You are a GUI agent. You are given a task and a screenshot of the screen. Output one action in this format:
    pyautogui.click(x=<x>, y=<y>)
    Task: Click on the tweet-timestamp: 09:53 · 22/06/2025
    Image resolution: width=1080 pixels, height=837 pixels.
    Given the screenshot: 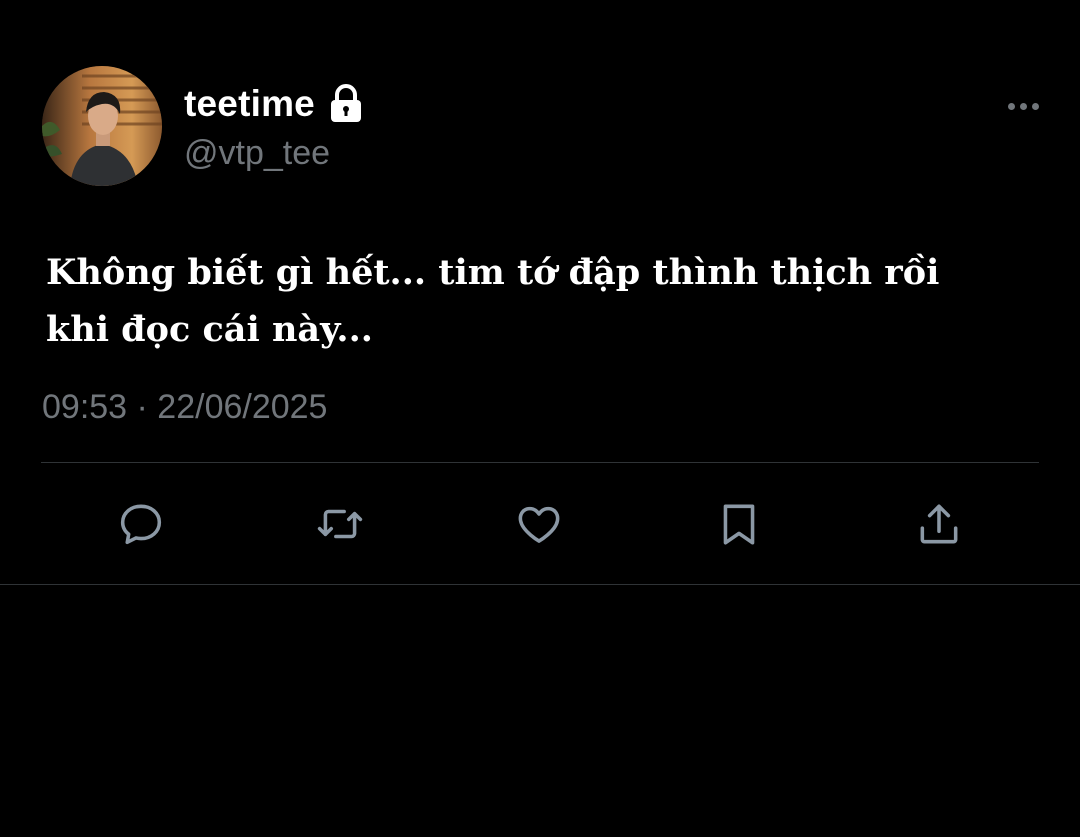 What is the action you would take?
    pyautogui.click(x=184, y=407)
    